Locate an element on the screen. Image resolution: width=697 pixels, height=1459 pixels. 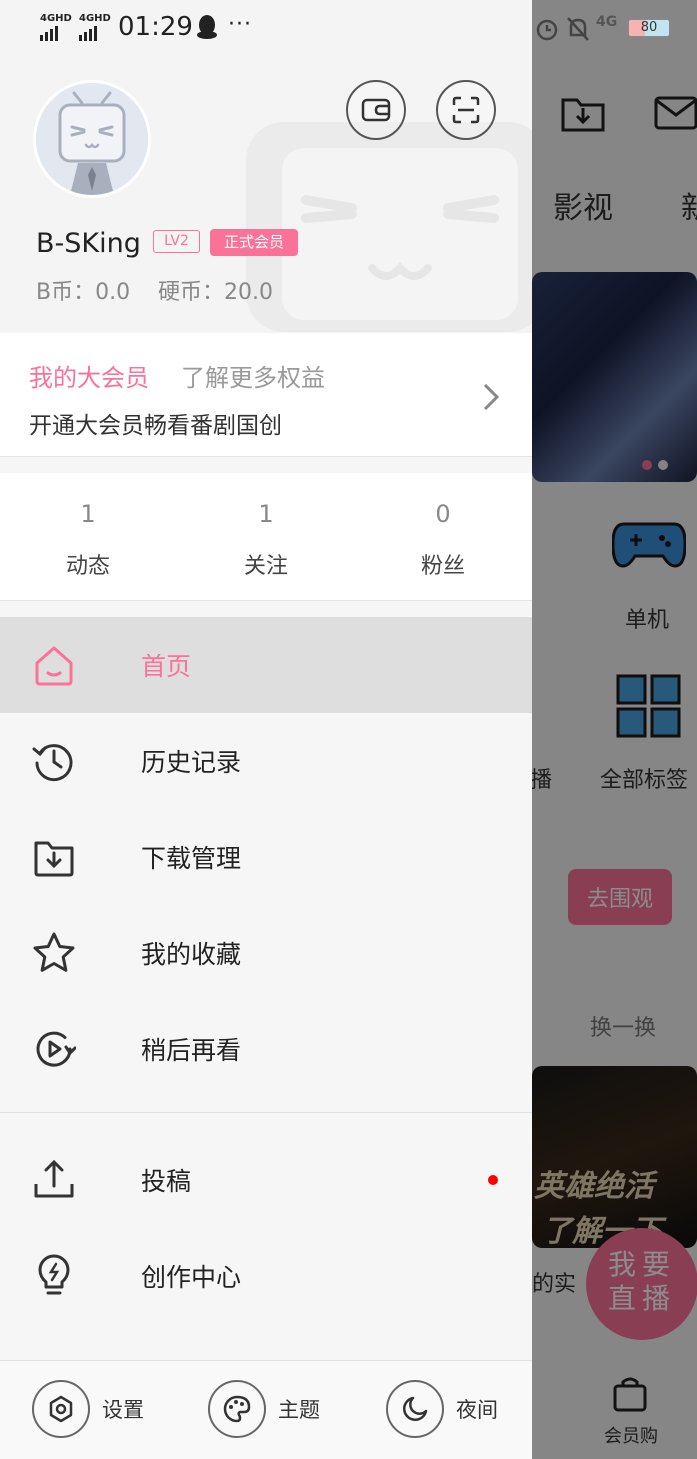
scan-icon is located at coordinates (466, 110).